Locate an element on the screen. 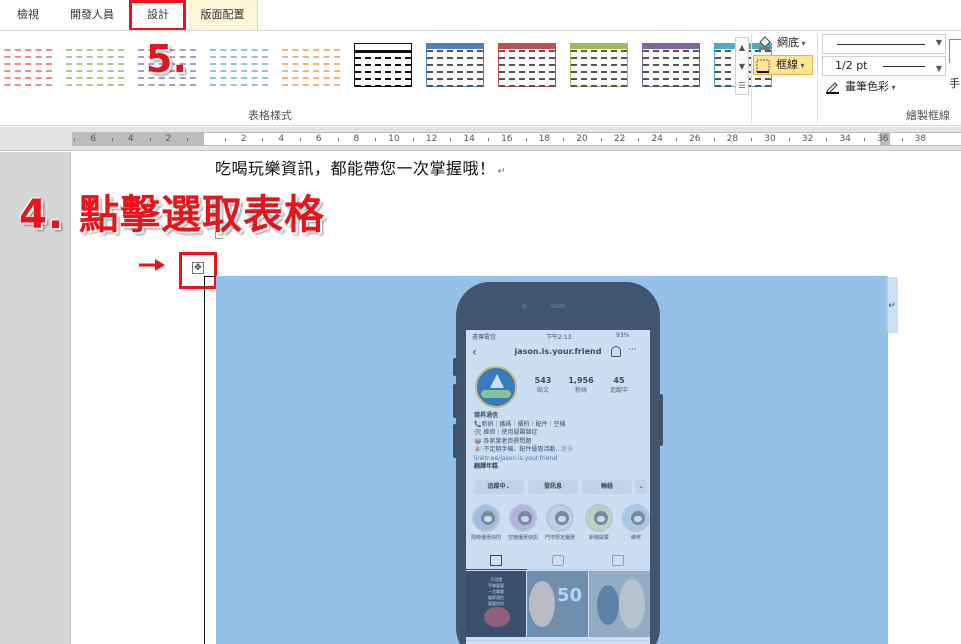 This screenshot has height=644, width=961. posts-stat: 543 貼文 is located at coordinates (543, 385).